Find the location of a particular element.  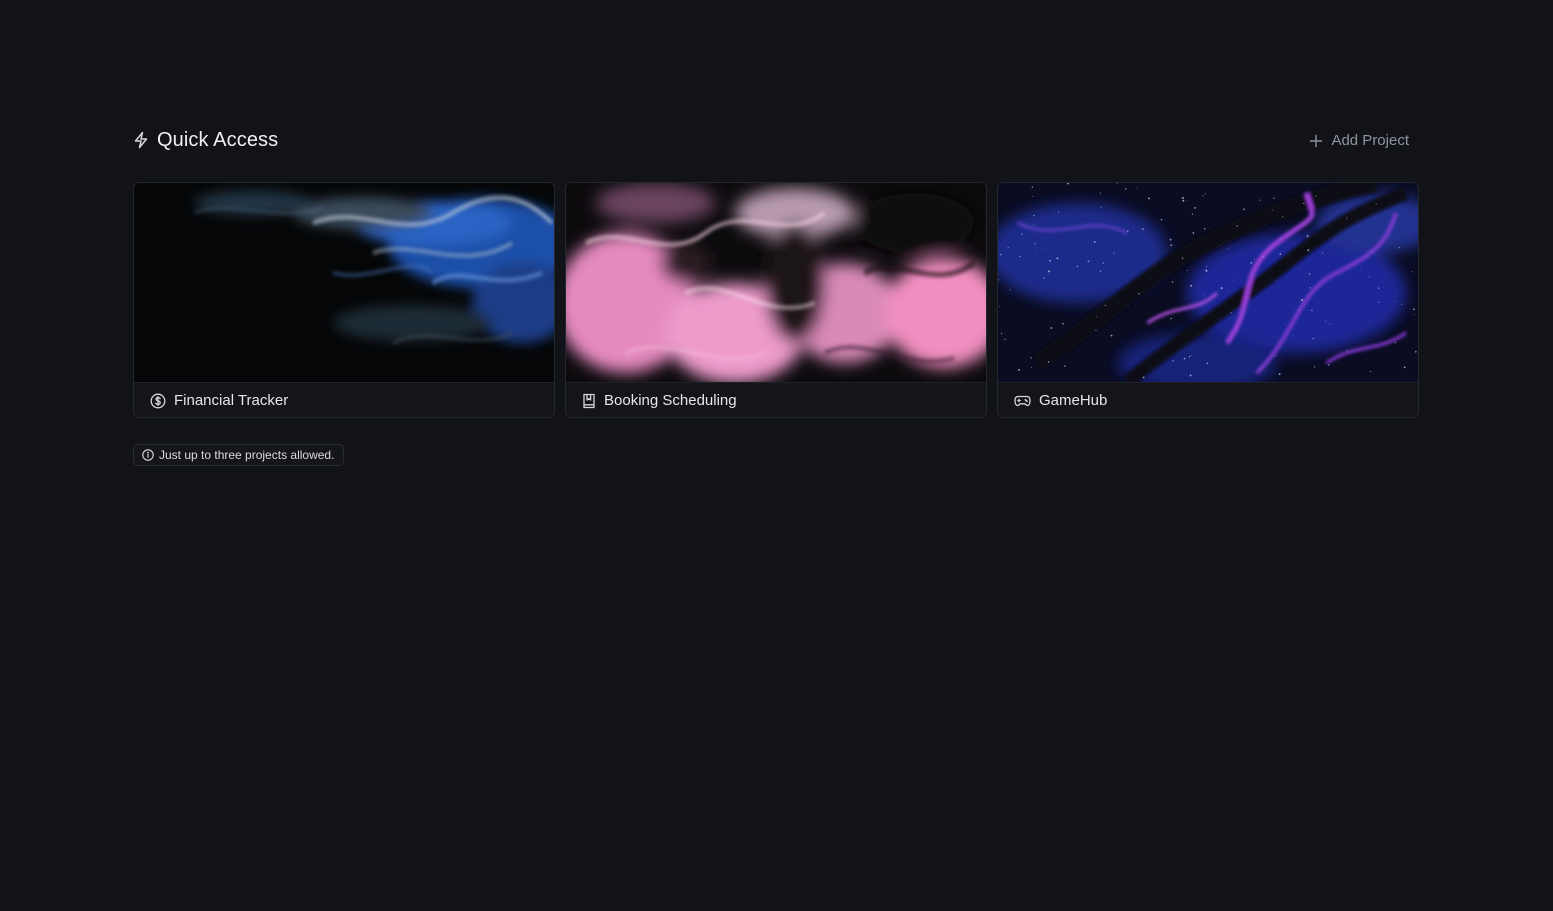

dollar-circle-icon is located at coordinates (158, 401).